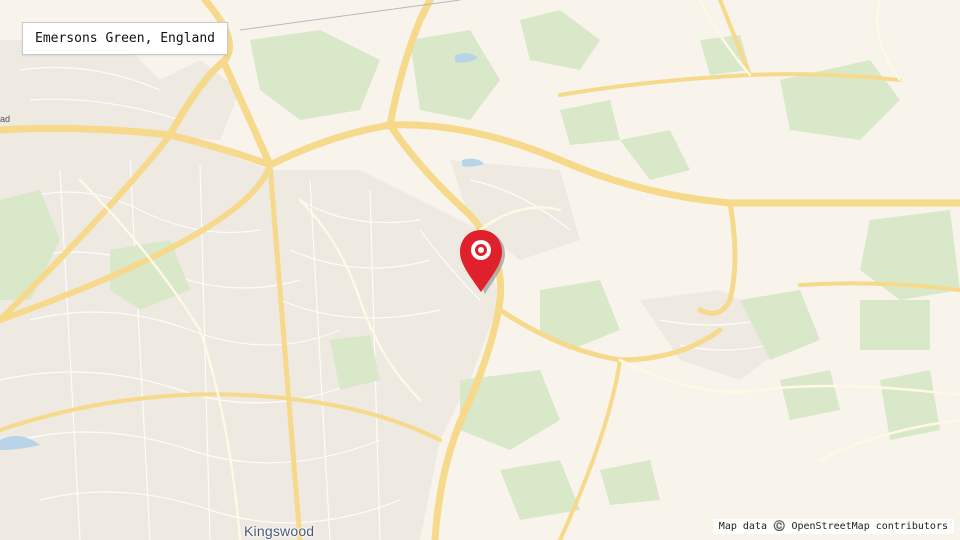  What do you see at coordinates (5, 119) in the screenshot?
I see `road-label: ad` at bounding box center [5, 119].